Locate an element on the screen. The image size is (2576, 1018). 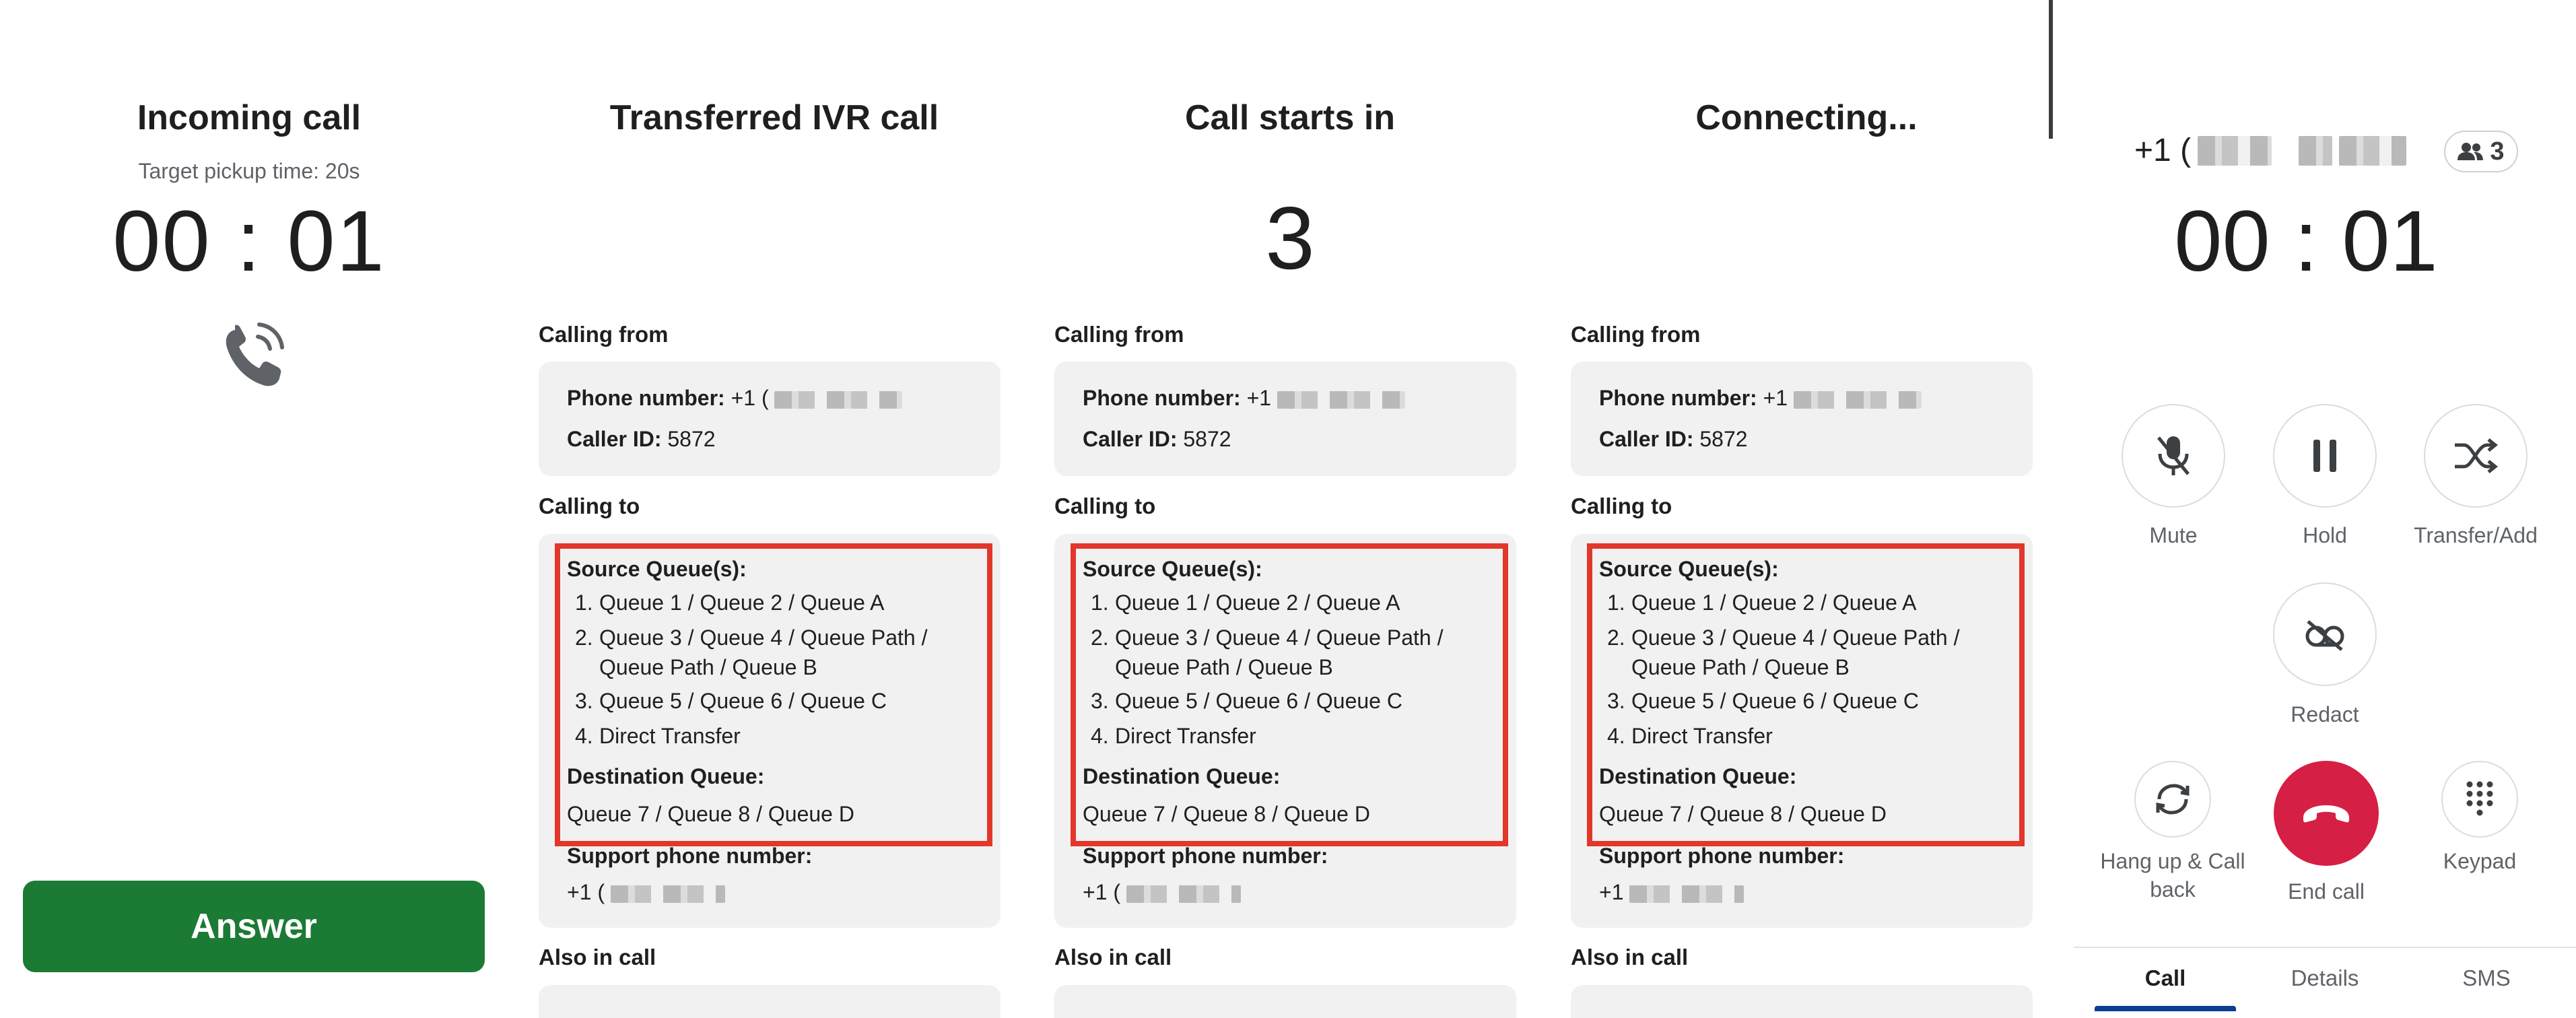
shuffle-icon is located at coordinates (2477, 455).